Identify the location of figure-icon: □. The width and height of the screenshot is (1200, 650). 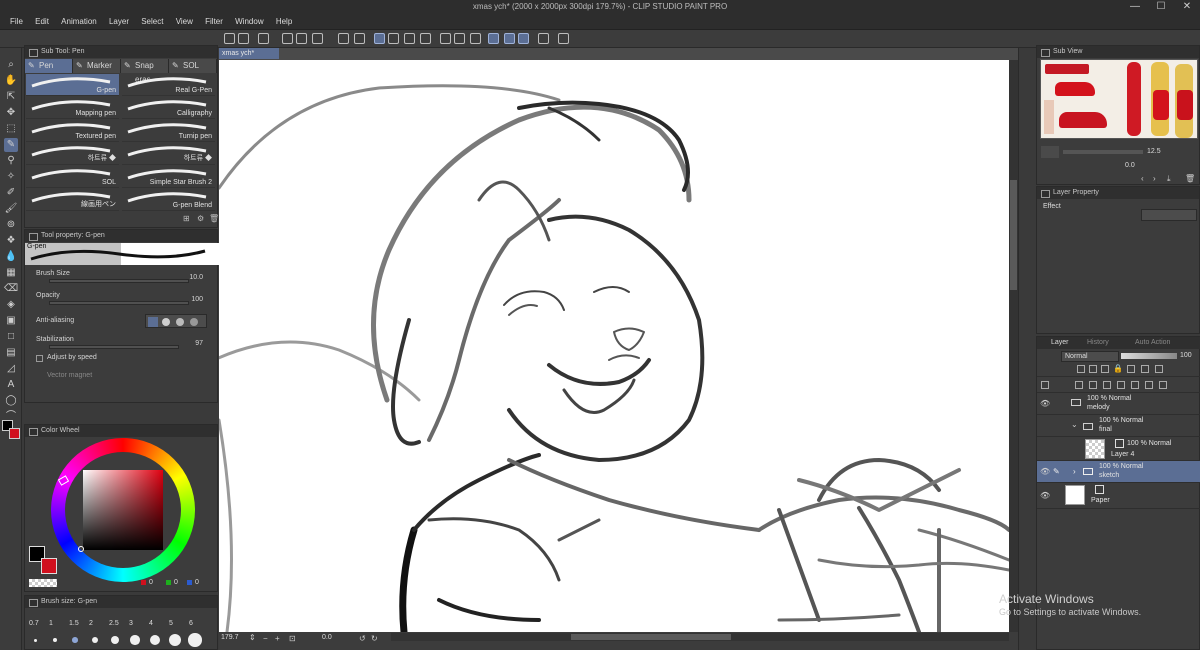
(11, 337).